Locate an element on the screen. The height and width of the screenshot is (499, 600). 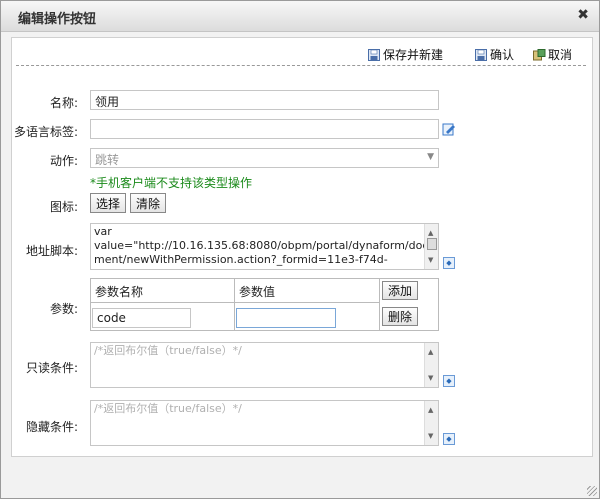
params-table: 参数名称 参数值 添加 code 删除 is located at coordinates (264, 304).